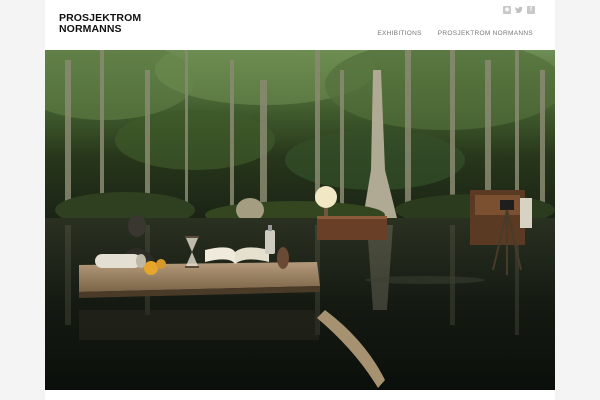 The height and width of the screenshot is (400, 600). I want to click on site-logo: PROSJEKTROM NORMANNS, so click(100, 24).